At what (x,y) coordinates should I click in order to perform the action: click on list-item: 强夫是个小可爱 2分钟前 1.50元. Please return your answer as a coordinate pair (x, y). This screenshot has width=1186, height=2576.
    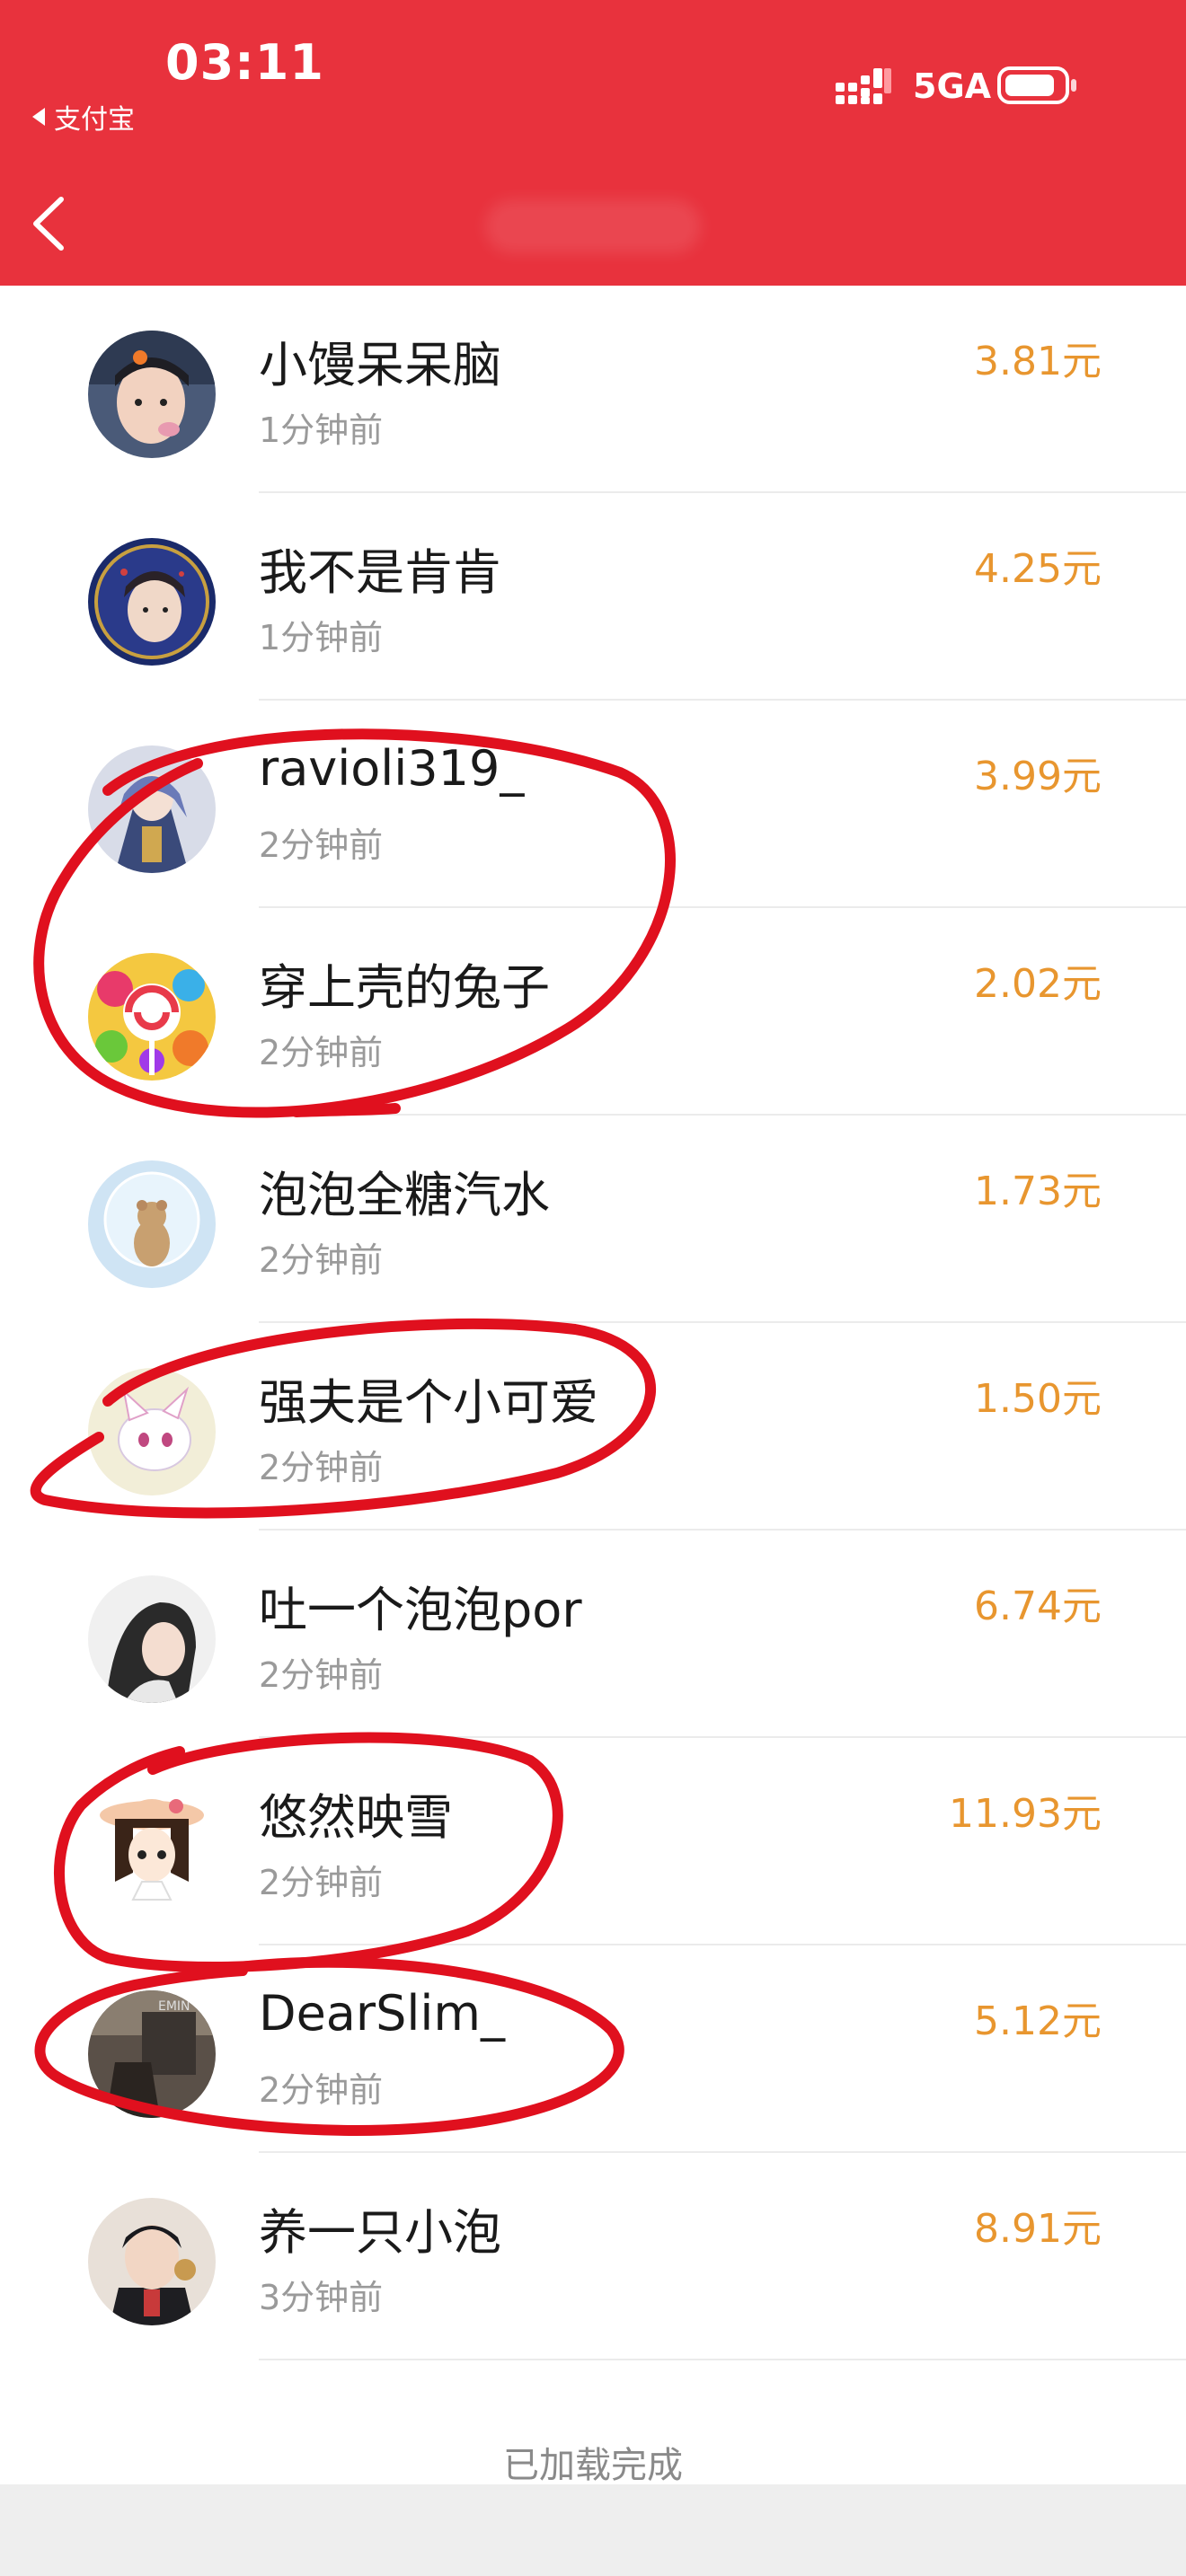
    Looking at the image, I should click on (593, 1427).